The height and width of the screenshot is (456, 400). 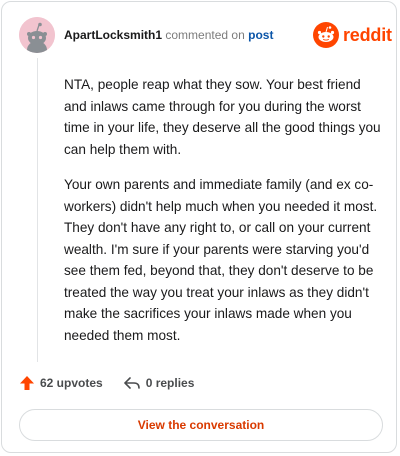 I want to click on user-avatar, so click(x=37, y=35).